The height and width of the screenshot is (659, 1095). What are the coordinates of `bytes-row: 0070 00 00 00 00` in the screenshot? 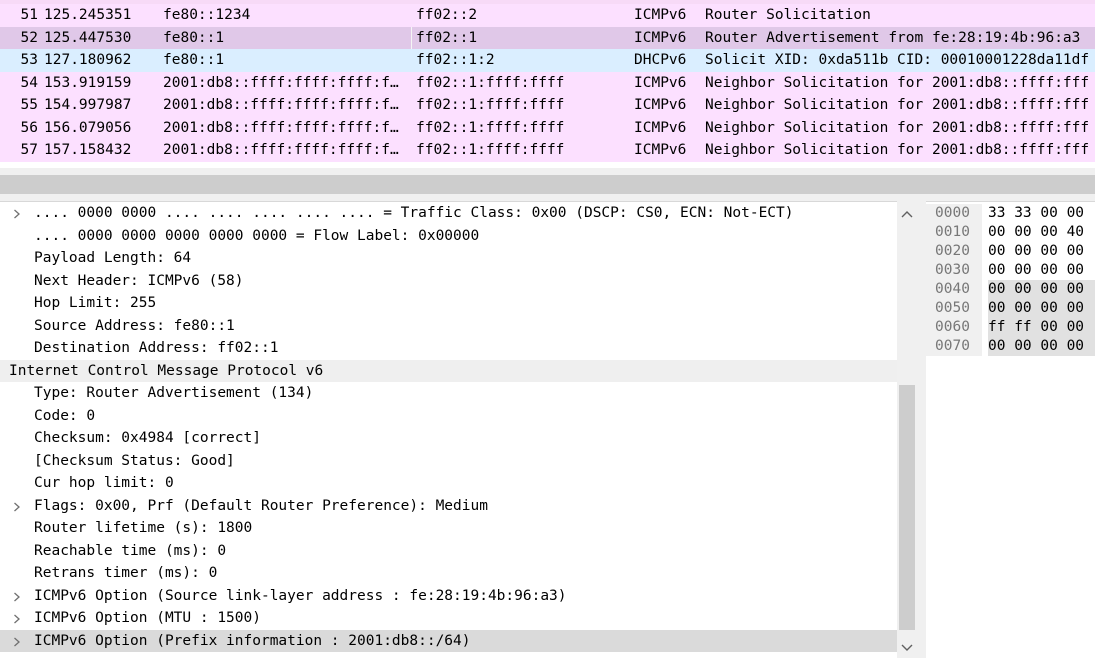 It's located at (1010, 346).